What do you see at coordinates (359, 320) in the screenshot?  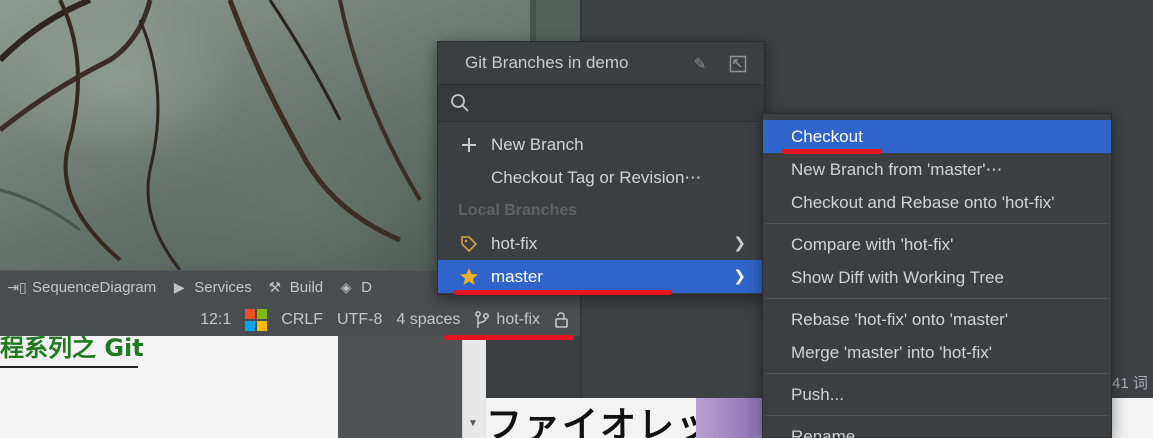 I see `file-encoding: UTF-8` at bounding box center [359, 320].